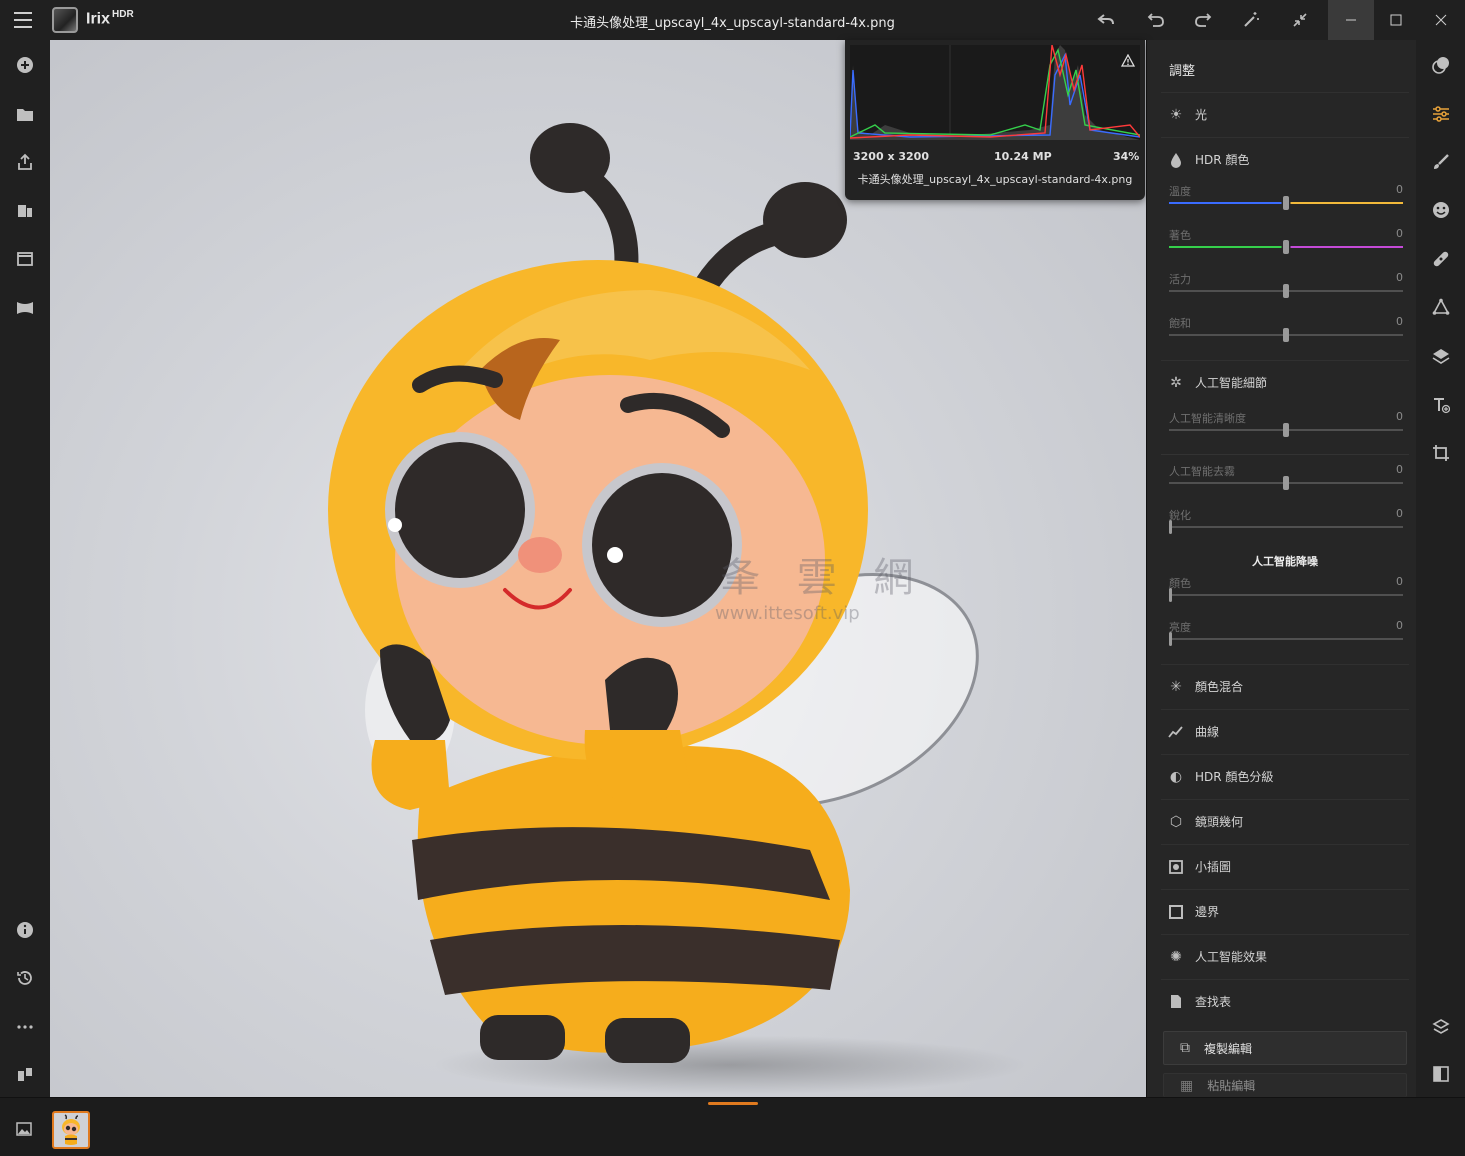 This screenshot has height=1156, width=1465. I want to click on app-name: Irix HDR, so click(110, 18).